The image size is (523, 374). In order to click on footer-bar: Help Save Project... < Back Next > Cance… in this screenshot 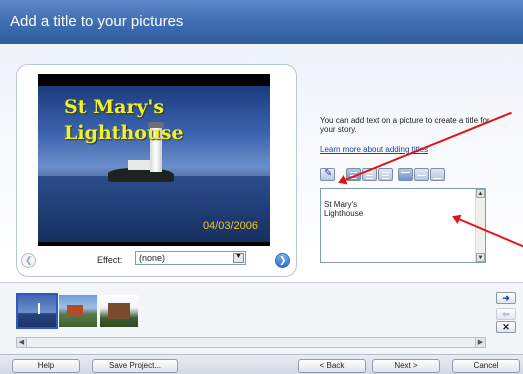, I will do `click(261, 364)`.